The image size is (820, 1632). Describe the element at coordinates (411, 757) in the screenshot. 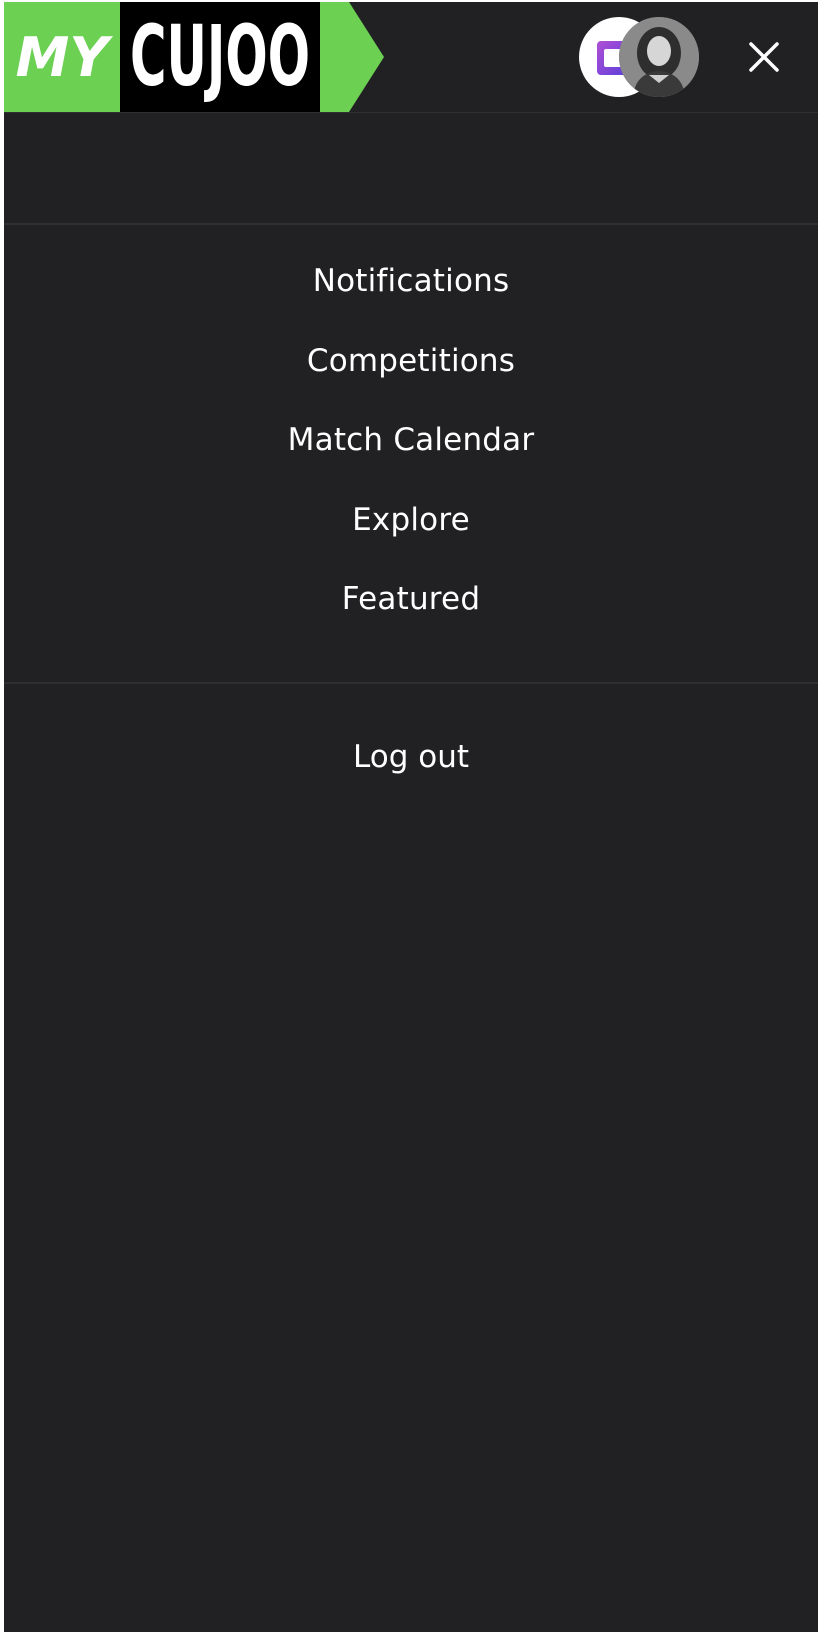

I see `logout-button: Log out` at that location.